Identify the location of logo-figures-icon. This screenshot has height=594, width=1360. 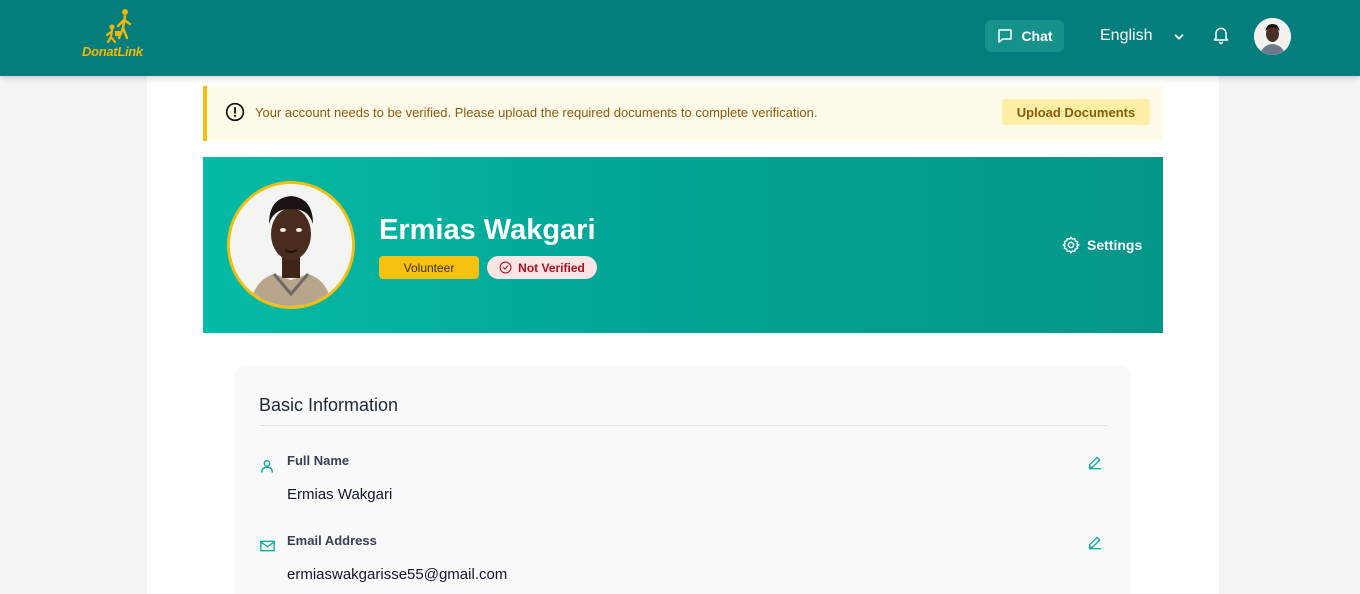
(118, 26).